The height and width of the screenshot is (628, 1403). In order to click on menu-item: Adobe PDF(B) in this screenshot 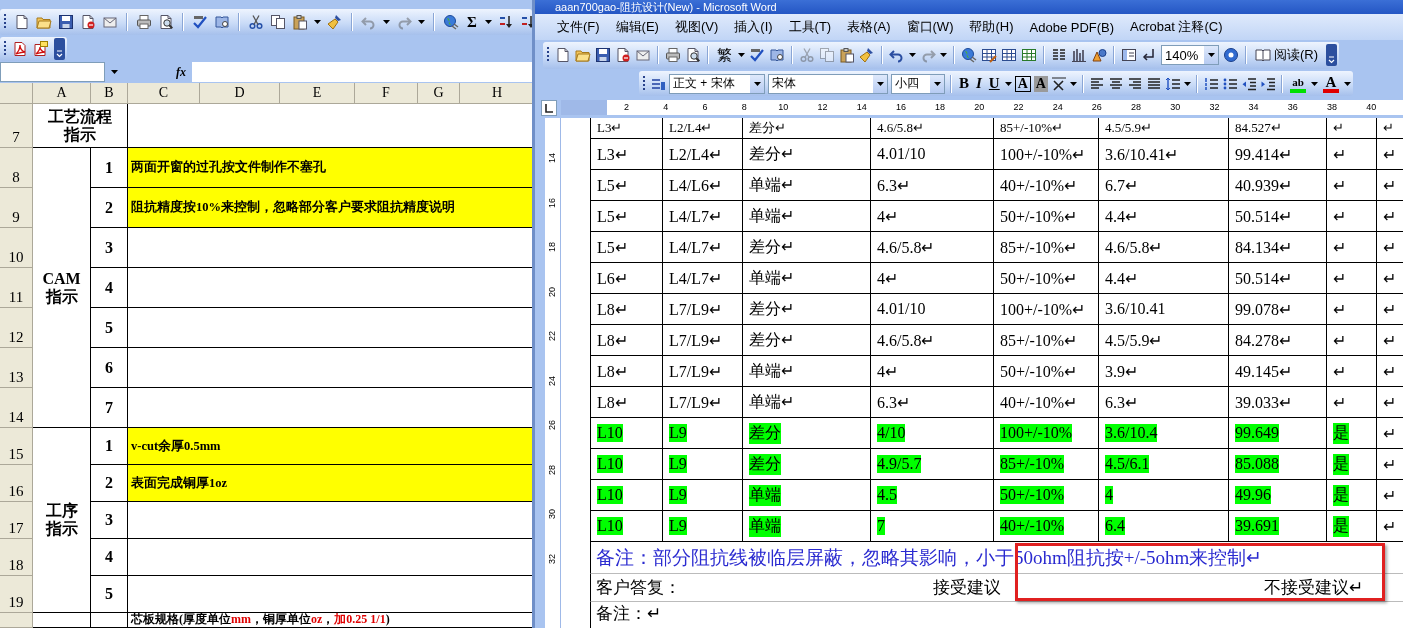, I will do `click(1072, 27)`.